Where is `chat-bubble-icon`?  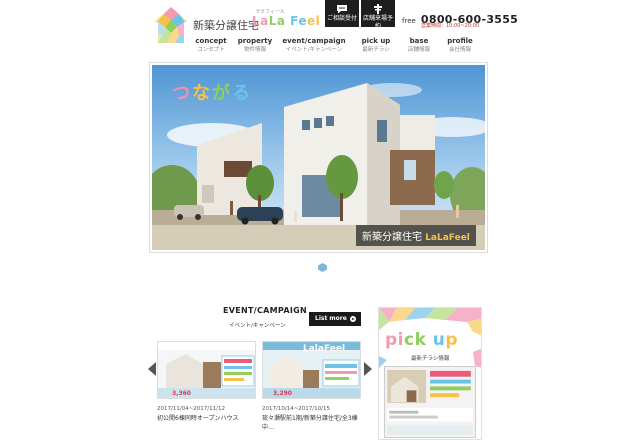 chat-bubble-icon is located at coordinates (342, 9).